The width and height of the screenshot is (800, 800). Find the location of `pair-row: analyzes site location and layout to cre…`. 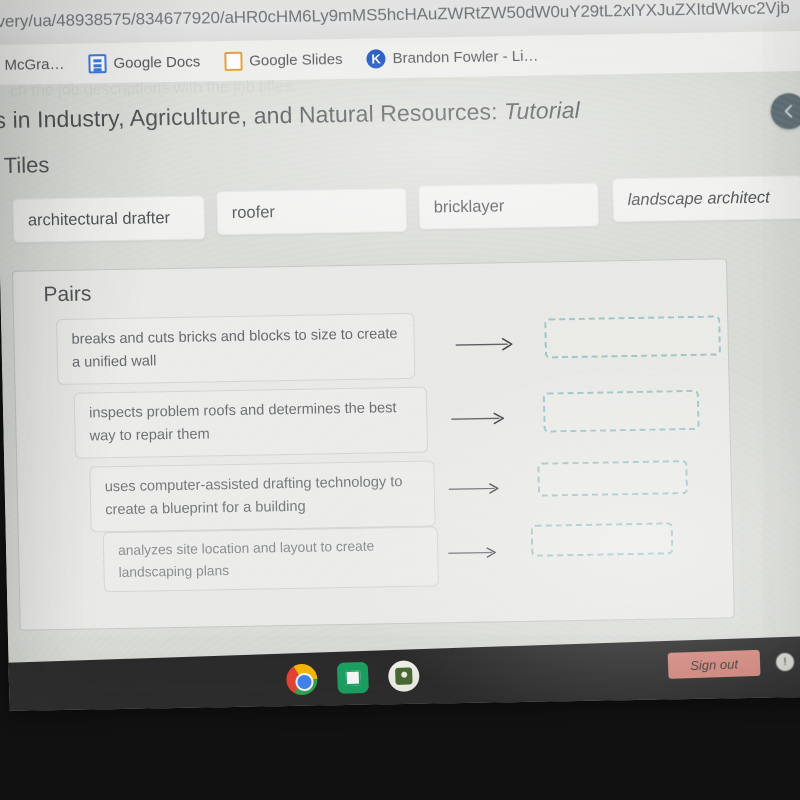

pair-row: analyzes site location and layout to cre… is located at coordinates (376, 559).